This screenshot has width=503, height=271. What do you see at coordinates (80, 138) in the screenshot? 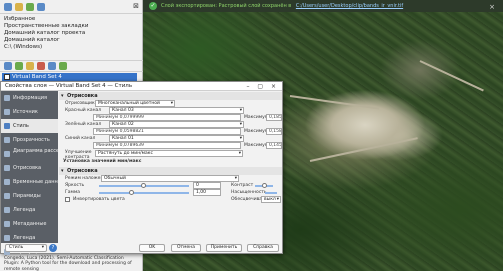
I see `blue-band-label: Синий канал` at bounding box center [80, 138].